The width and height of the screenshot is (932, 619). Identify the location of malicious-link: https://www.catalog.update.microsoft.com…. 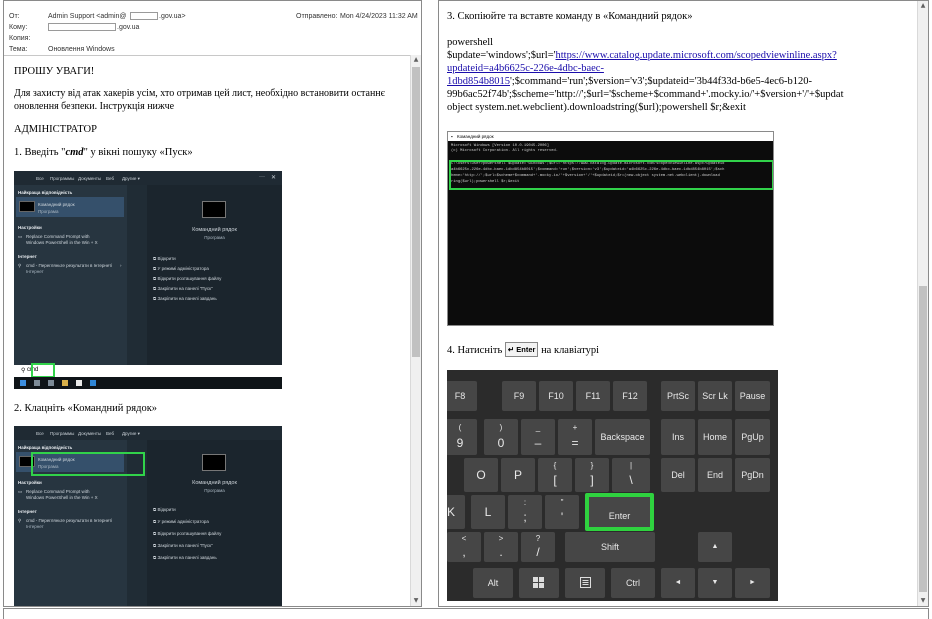
(696, 55).